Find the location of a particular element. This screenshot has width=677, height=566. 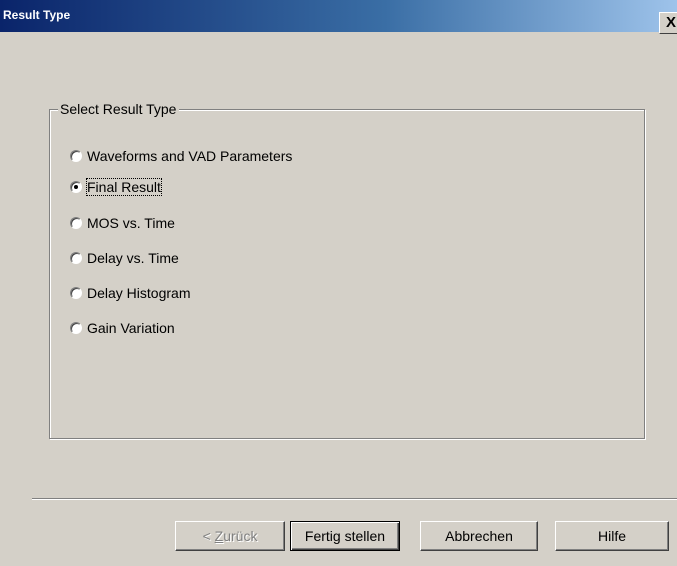

option-mos-vs-time: MOS vs. Time is located at coordinates (122, 223).